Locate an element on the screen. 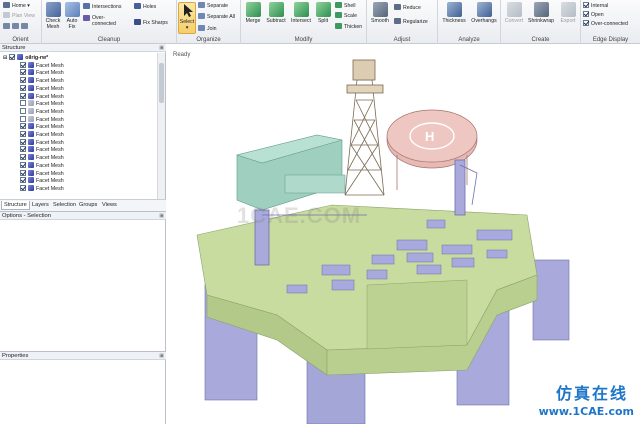  regularize-button: Regularize is located at coordinates (411, 22).